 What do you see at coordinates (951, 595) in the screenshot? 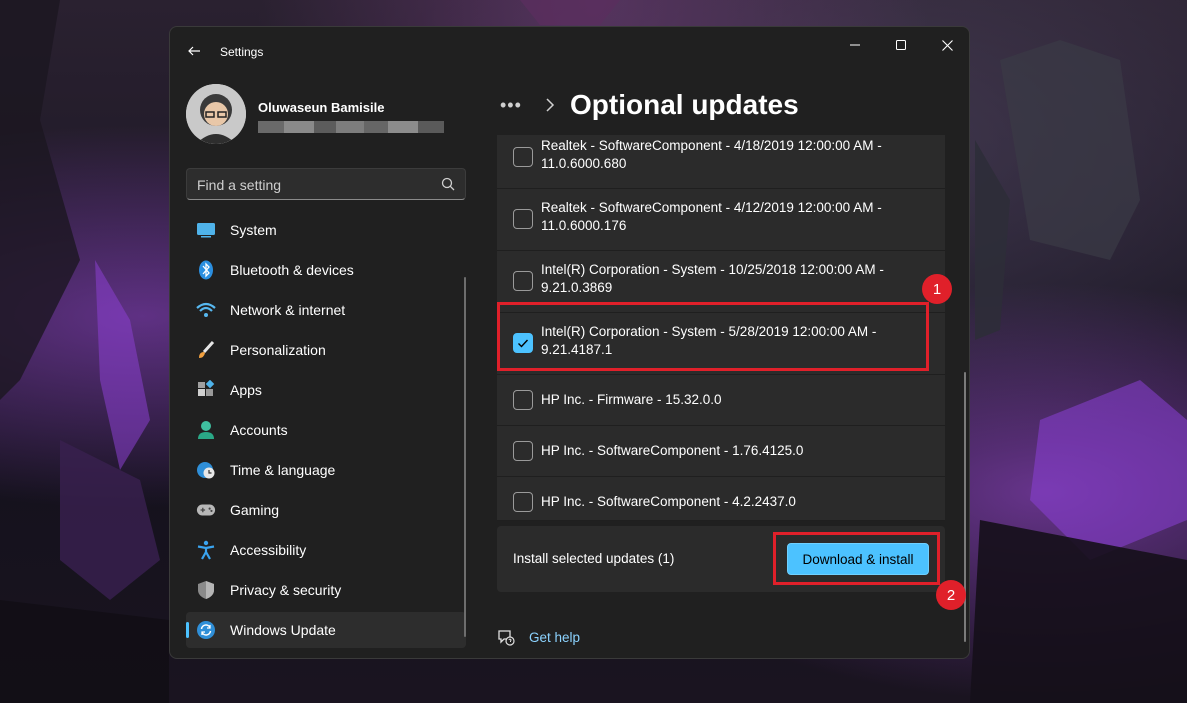
I see `step-marker-2: 2` at bounding box center [951, 595].